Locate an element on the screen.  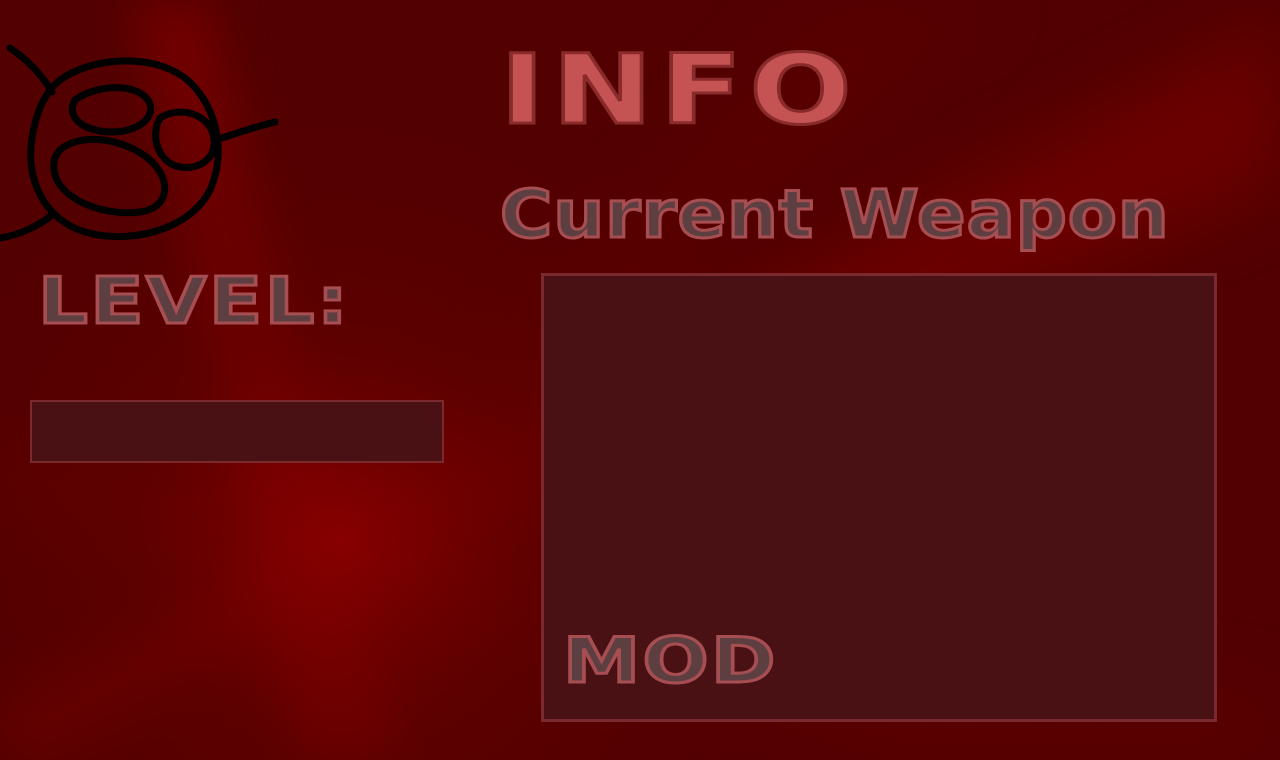
info-title: INFO is located at coordinates (679, 90).